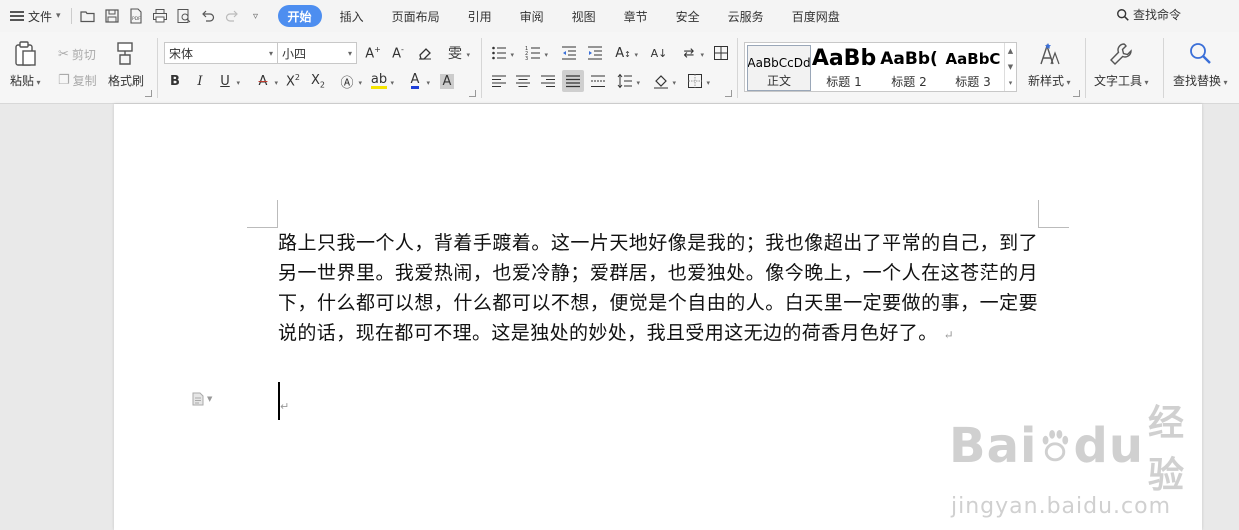 The image size is (1239, 530). Describe the element at coordinates (532, 16) in the screenshot. I see `tab-review: 审阅` at that location.